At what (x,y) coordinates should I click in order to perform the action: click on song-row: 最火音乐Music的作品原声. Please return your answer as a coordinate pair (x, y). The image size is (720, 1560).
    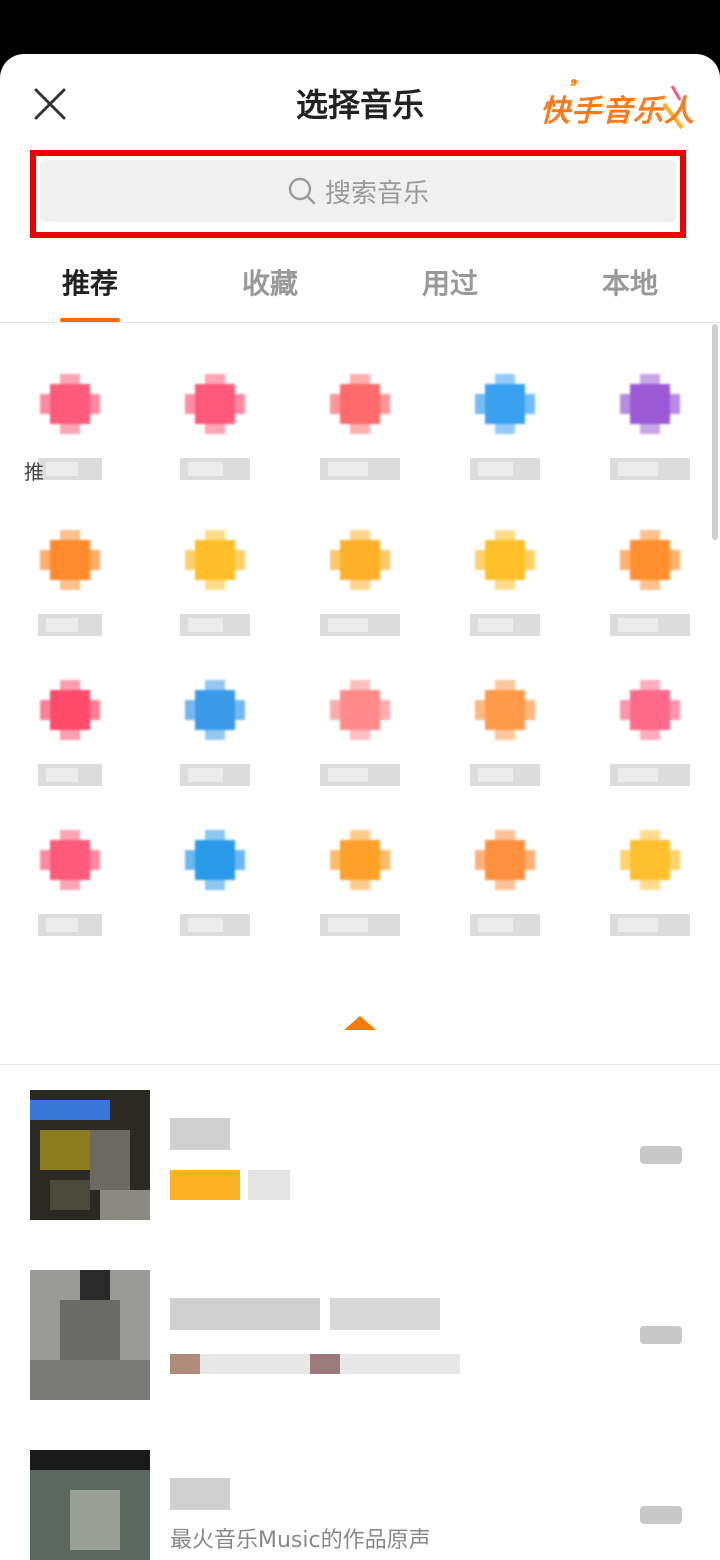
    Looking at the image, I should click on (360, 1505).